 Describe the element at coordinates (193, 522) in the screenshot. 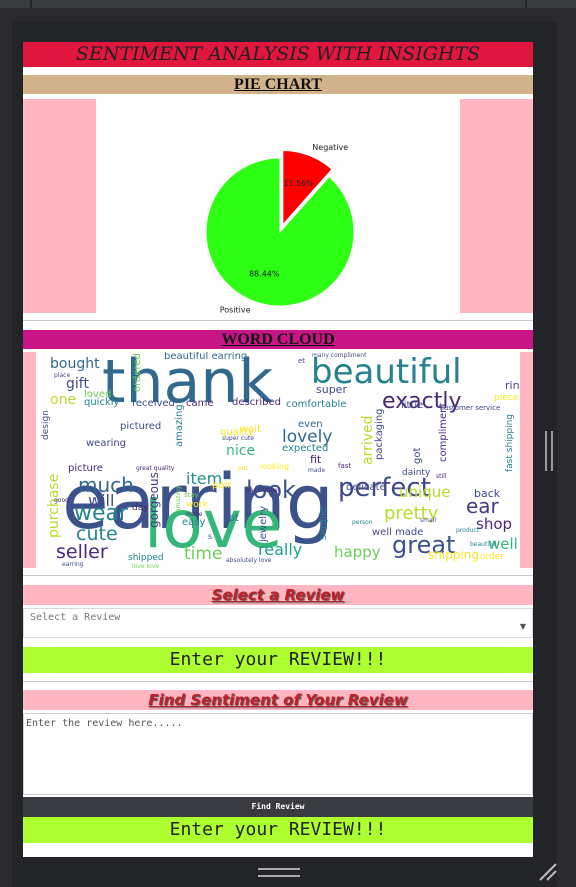

I see `word-cloud-word: easy` at that location.